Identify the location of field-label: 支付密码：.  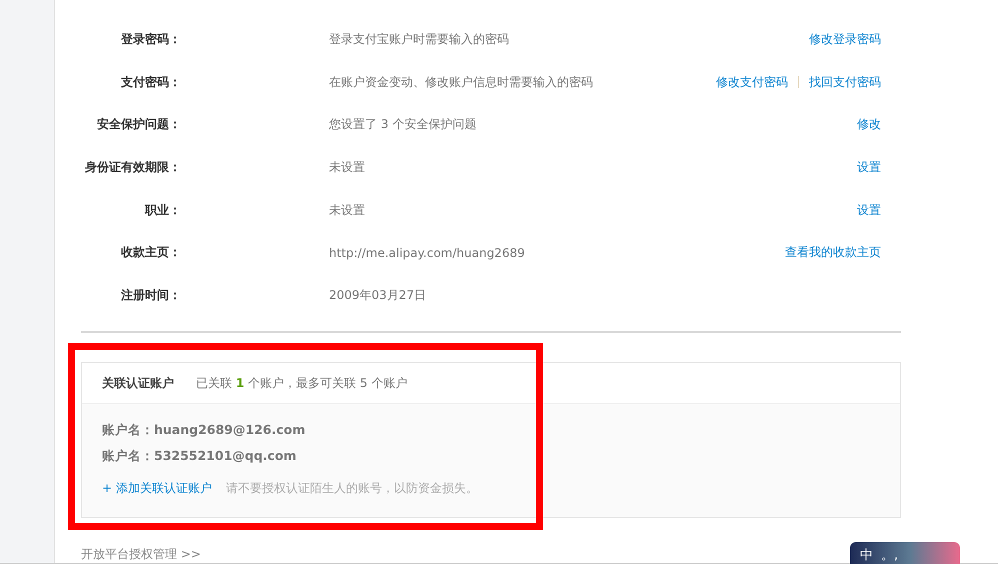
(151, 82).